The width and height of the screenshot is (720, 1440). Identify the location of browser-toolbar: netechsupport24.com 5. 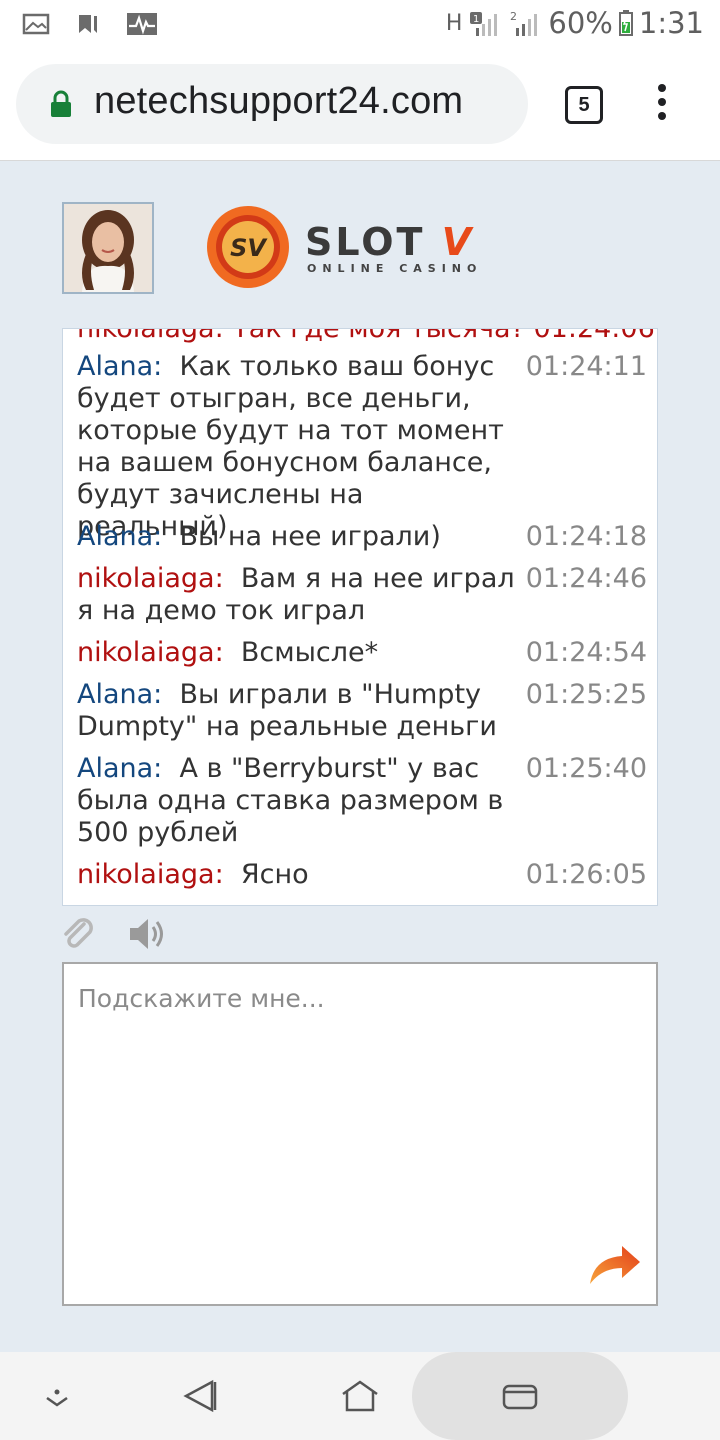
(360, 106).